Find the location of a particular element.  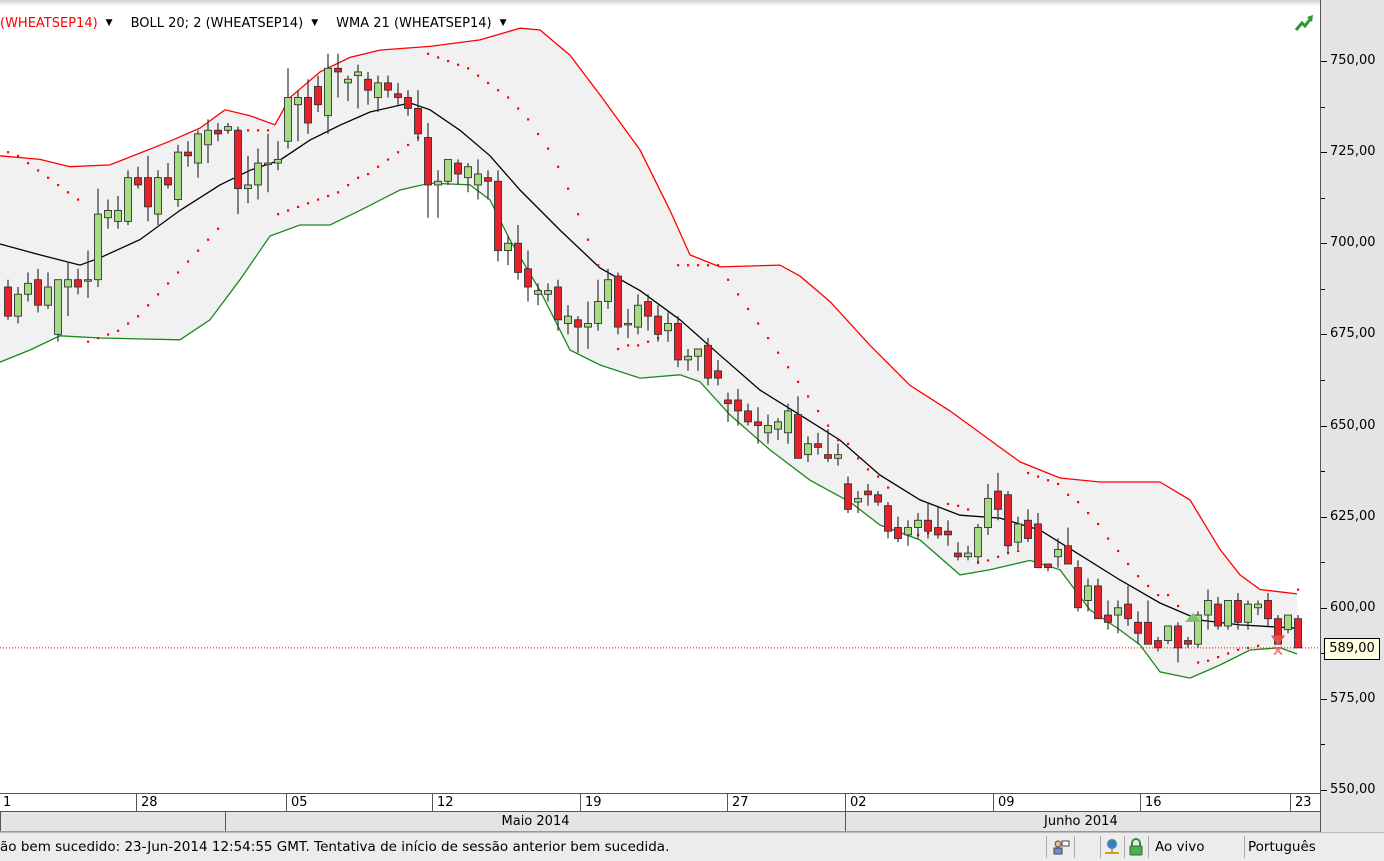

legend-label: BOLL 20; 2 (WHEATSEP14) is located at coordinates (217, 23).